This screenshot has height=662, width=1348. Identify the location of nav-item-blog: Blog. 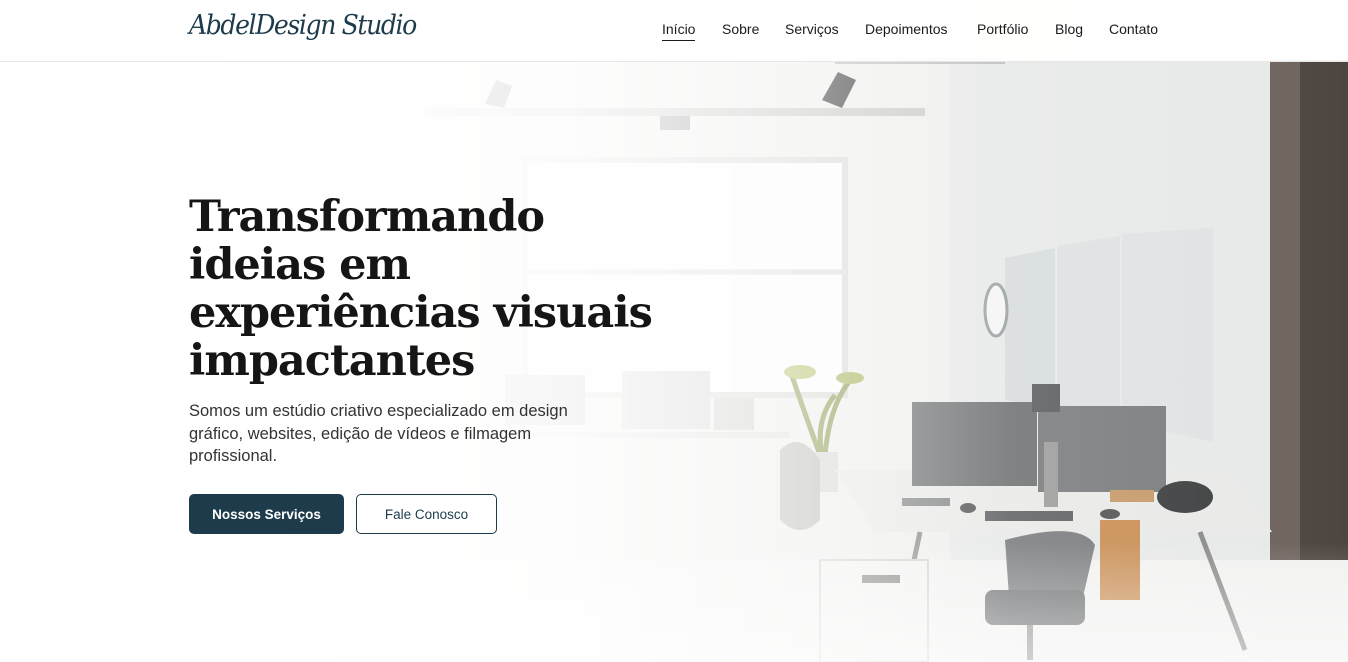
(1069, 30).